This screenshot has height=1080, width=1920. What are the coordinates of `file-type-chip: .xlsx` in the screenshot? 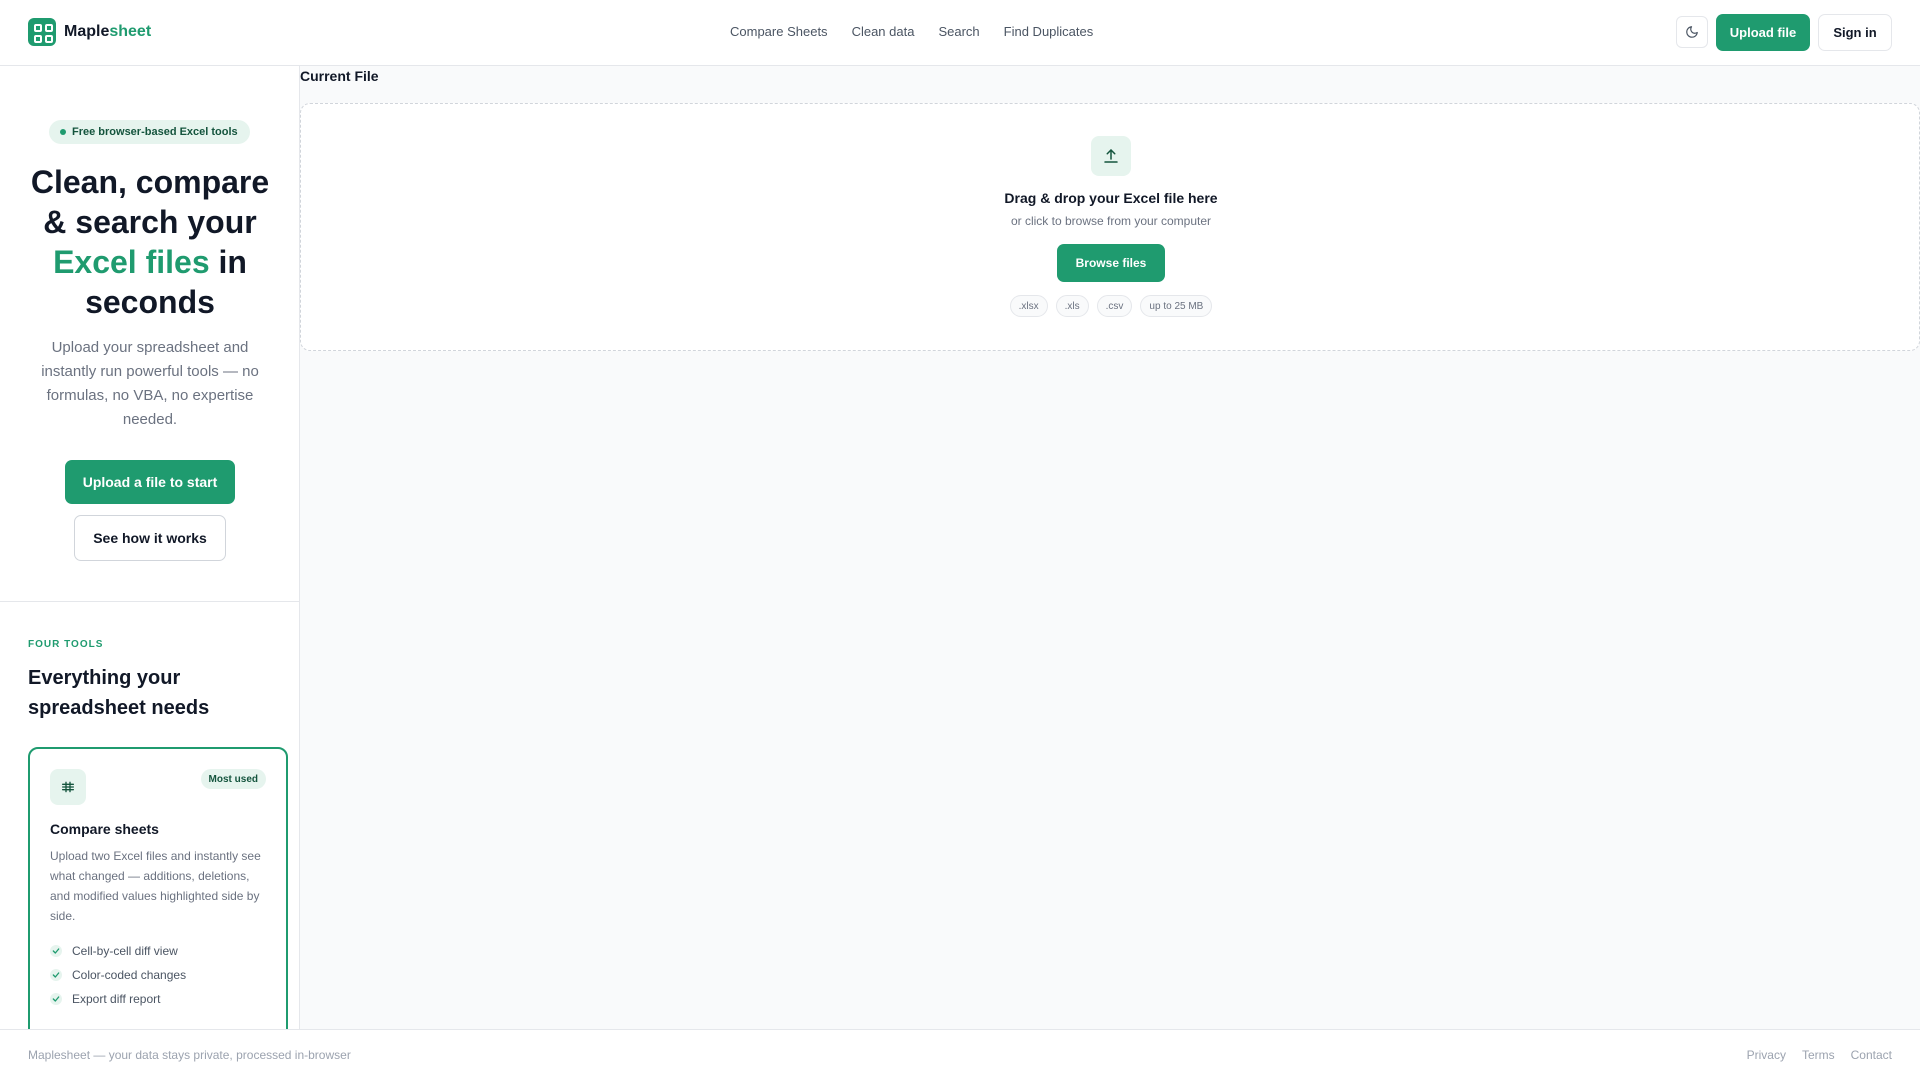 It's located at (1028, 306).